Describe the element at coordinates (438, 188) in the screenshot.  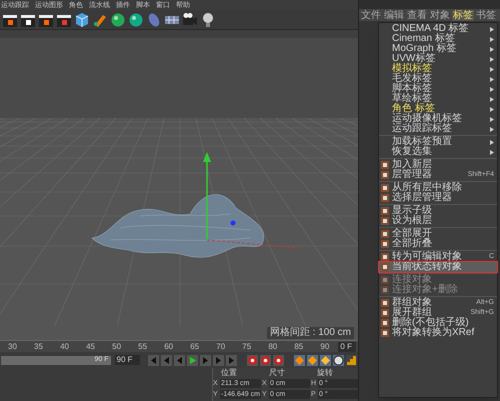
I see `menu-item: 从所有层中移除` at that location.